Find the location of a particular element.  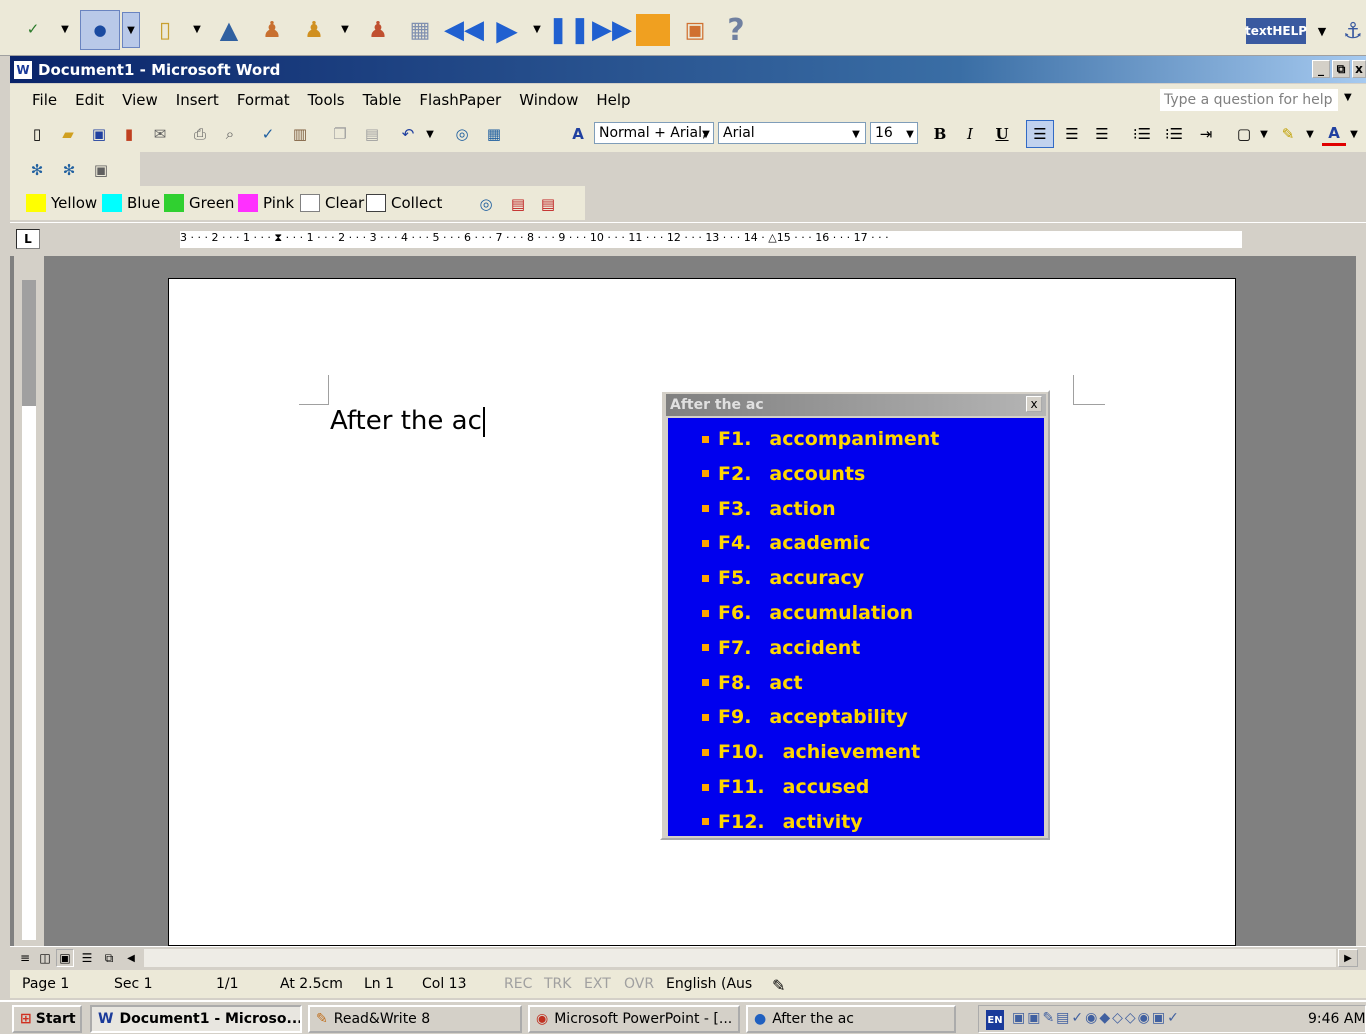

prediction-suggestion: F7. accident is located at coordinates (781, 648).